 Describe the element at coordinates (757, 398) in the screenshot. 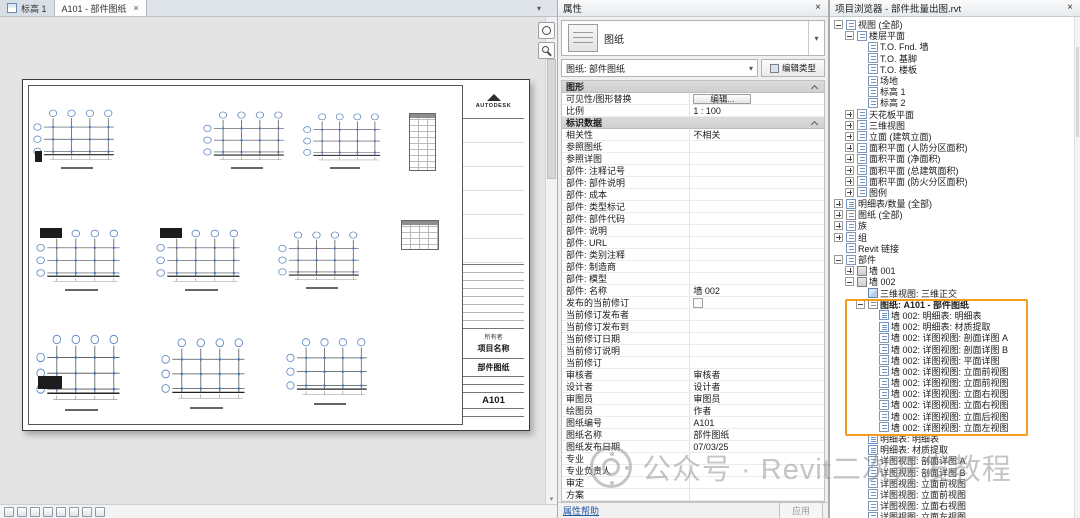

I see `property-value: 审图员` at that location.